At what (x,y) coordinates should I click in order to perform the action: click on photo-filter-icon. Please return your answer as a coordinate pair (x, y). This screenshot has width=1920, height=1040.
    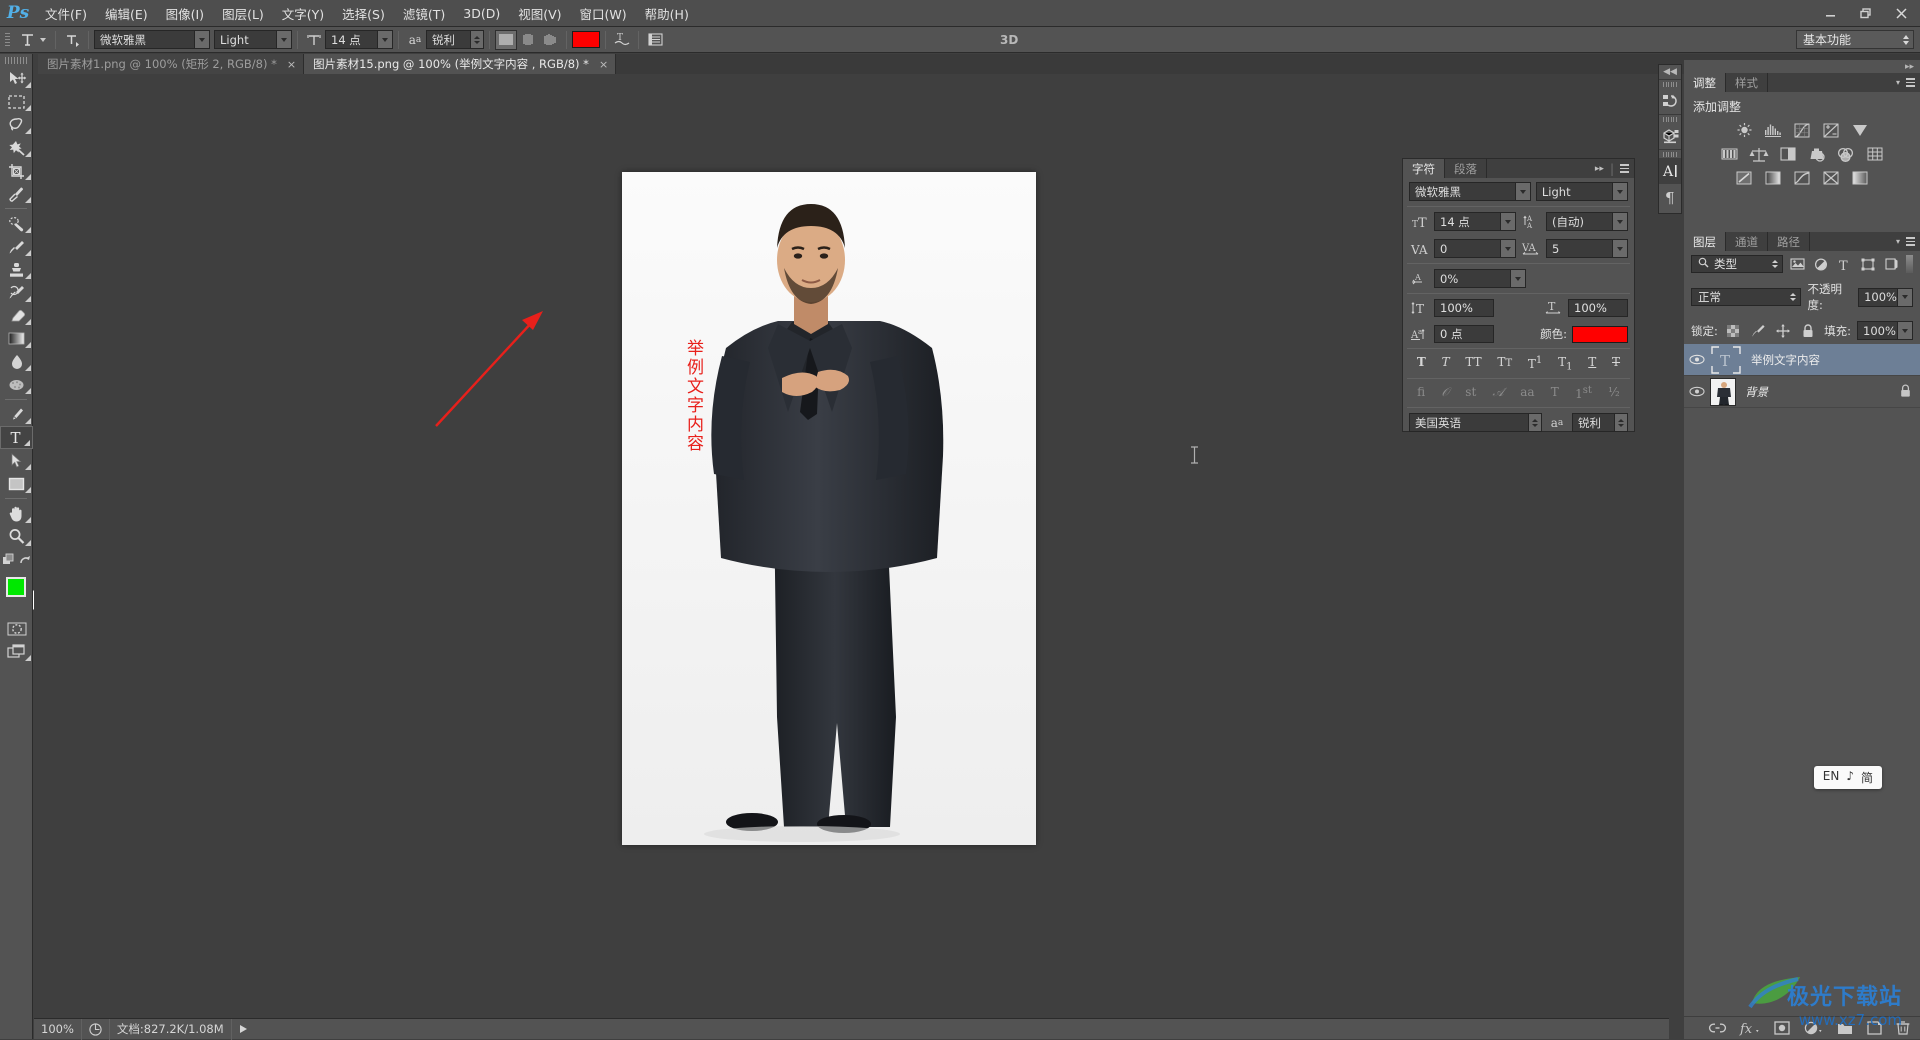
    Looking at the image, I should click on (1817, 154).